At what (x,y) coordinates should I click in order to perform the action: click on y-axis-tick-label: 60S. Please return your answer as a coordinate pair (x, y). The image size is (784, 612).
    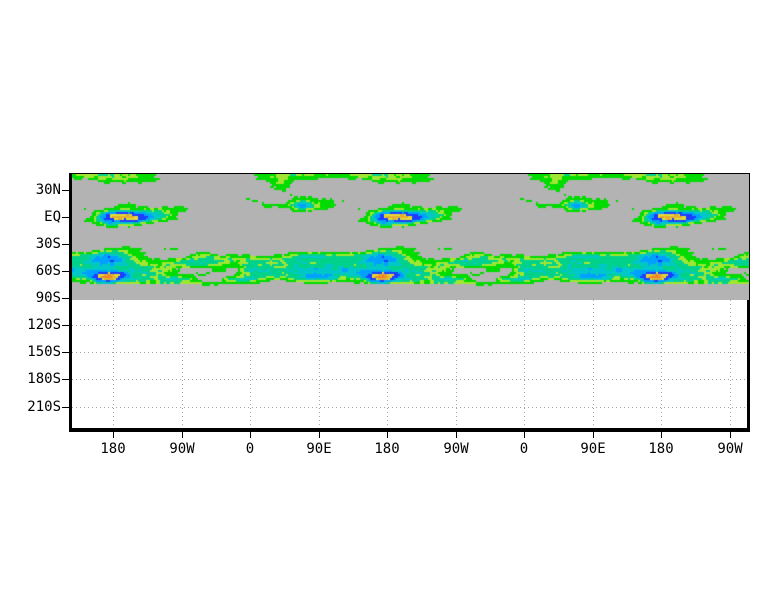
    Looking at the image, I should click on (48, 271).